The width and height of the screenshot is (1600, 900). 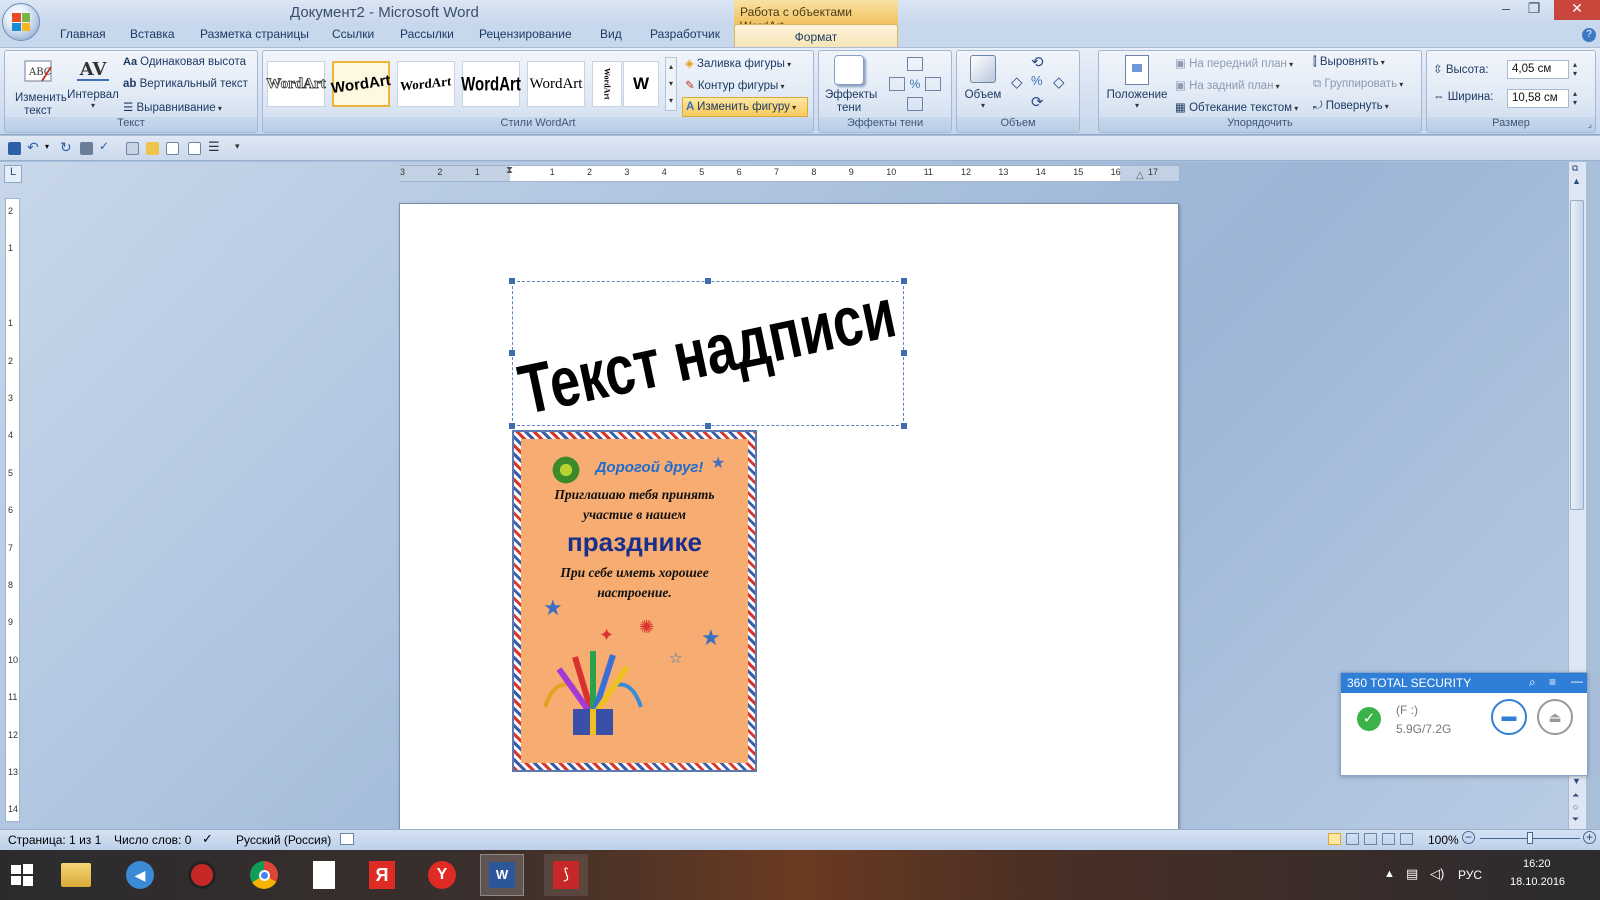 What do you see at coordinates (1577, 681) in the screenshot?
I see `popup-minimize-icon: —` at bounding box center [1577, 681].